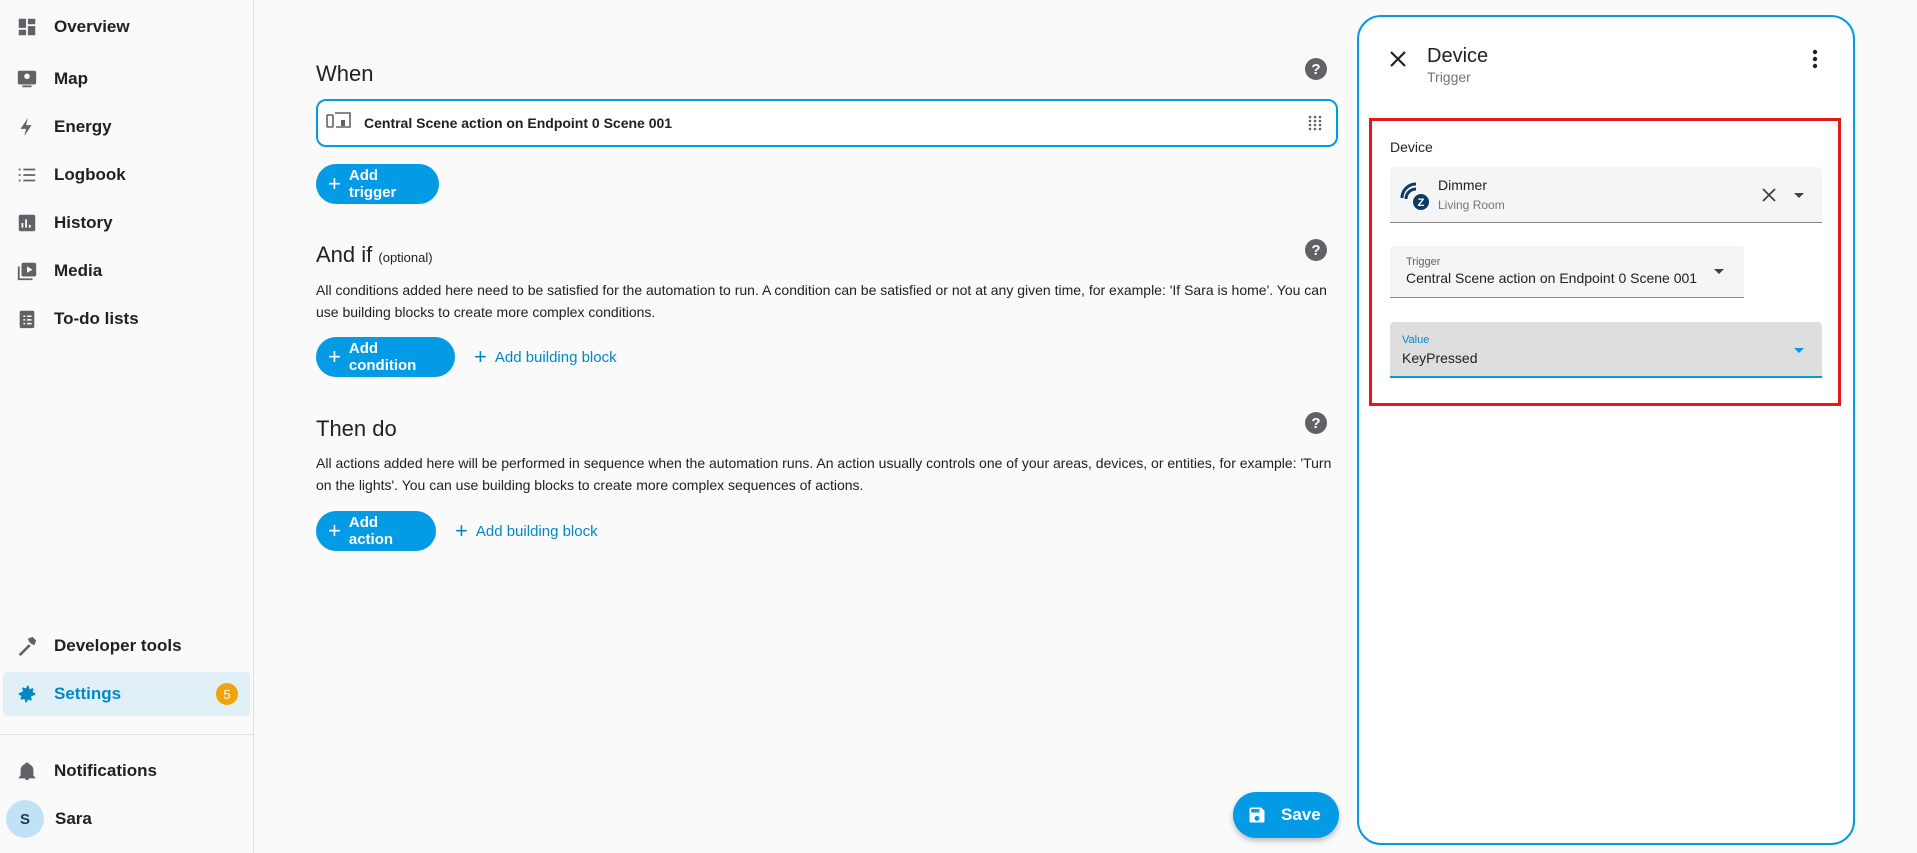  I want to click on add-trigger-label: Add trigger, so click(372, 184).